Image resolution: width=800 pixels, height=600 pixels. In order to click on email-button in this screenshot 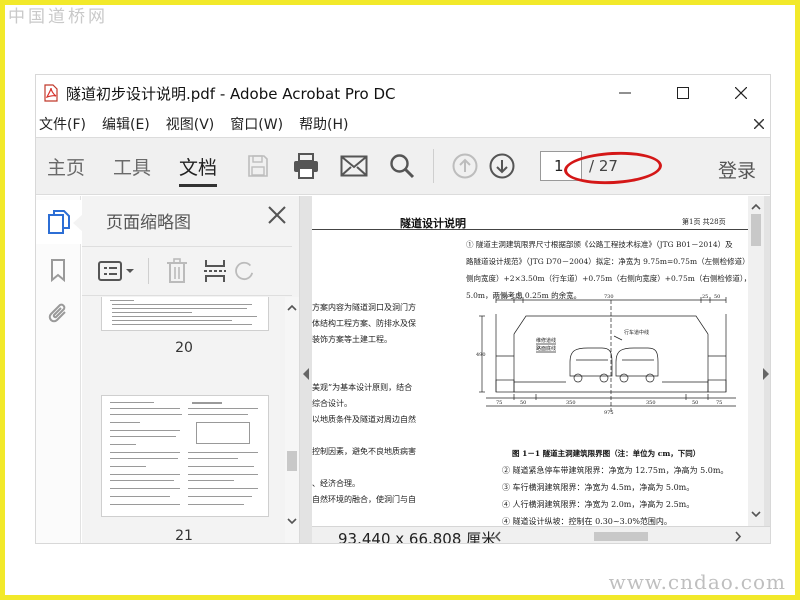, I will do `click(354, 166)`.